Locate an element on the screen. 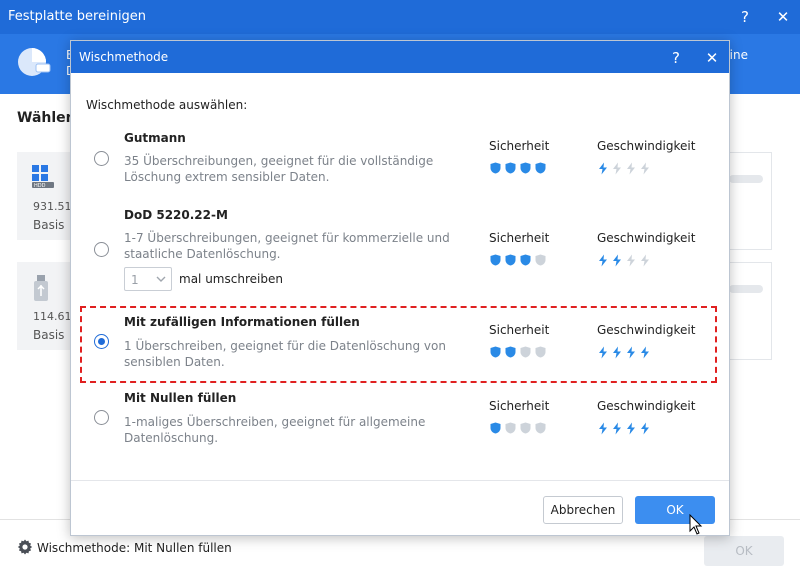 The height and width of the screenshot is (580, 800). radio-dod is located at coordinates (101, 249).